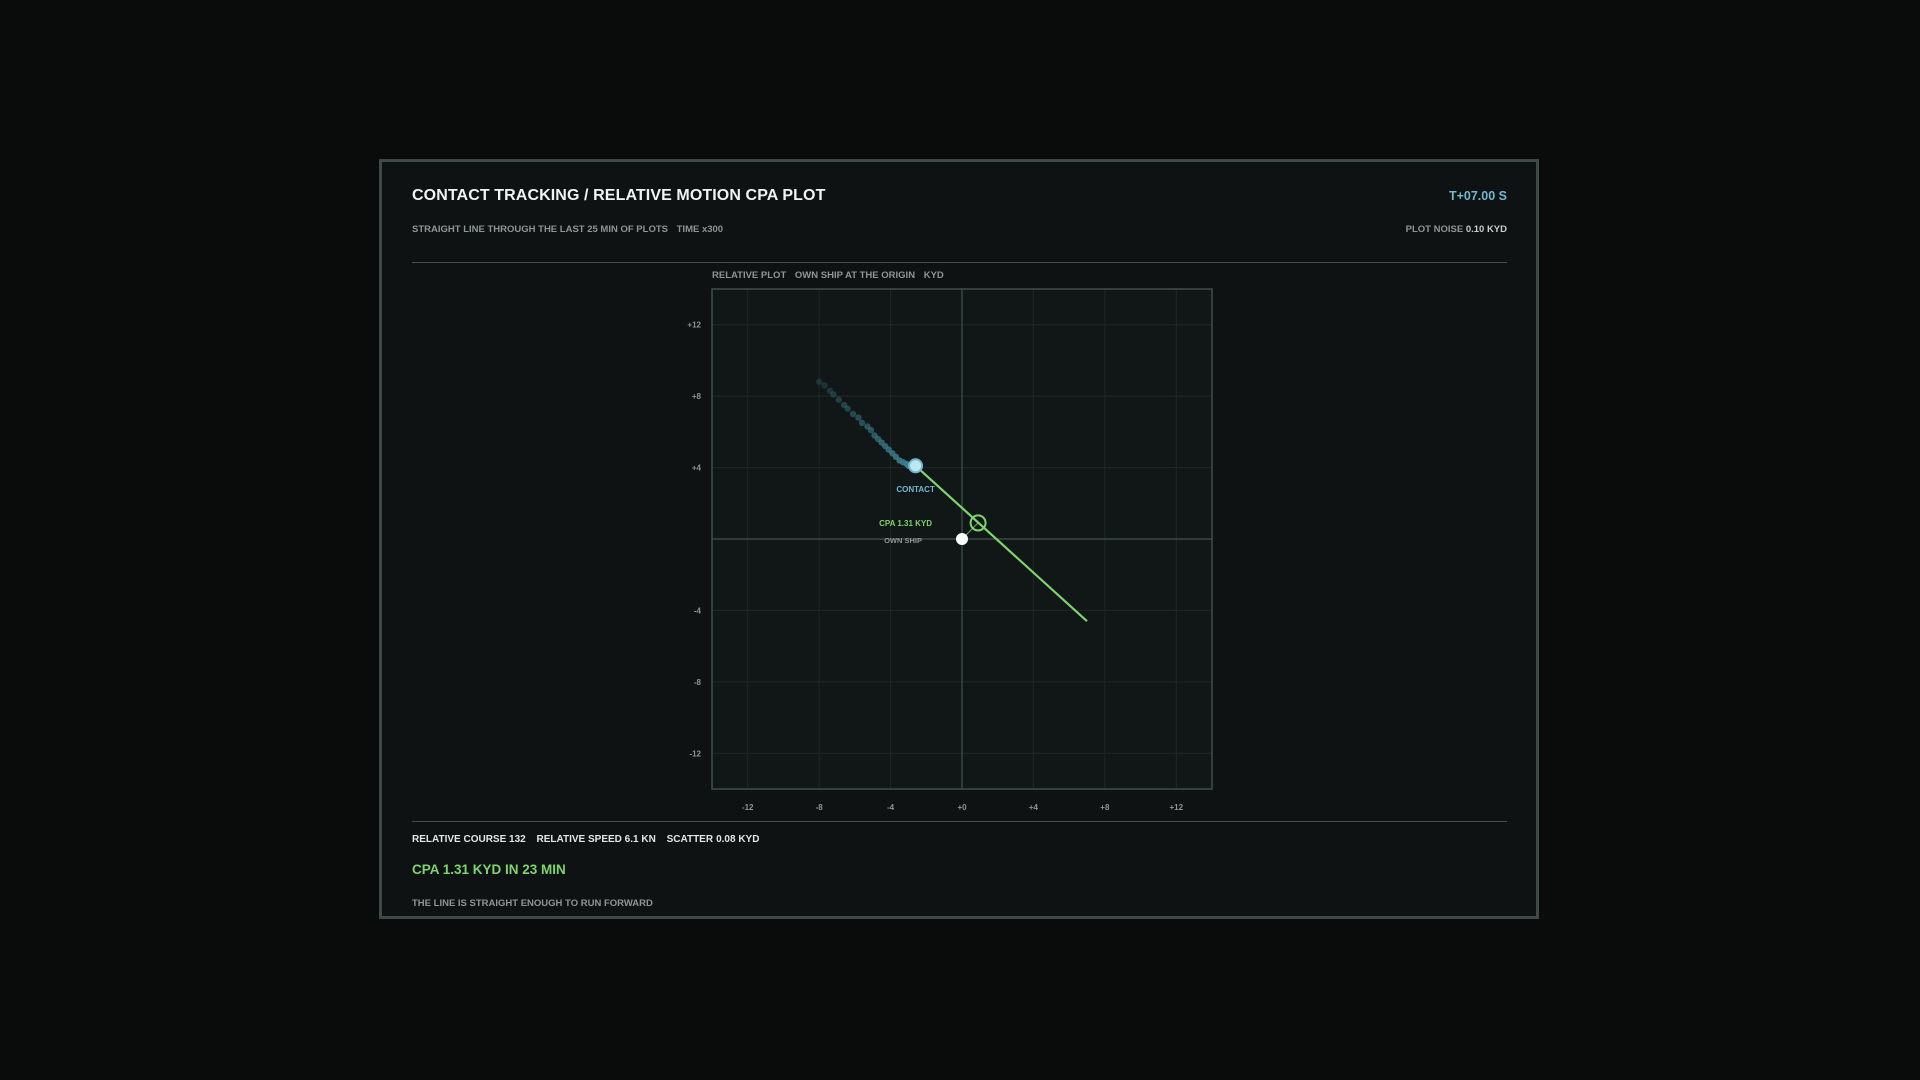 The image size is (1920, 1080). Describe the element at coordinates (697, 468) in the screenshot. I see `y-tick-label: +4` at that location.